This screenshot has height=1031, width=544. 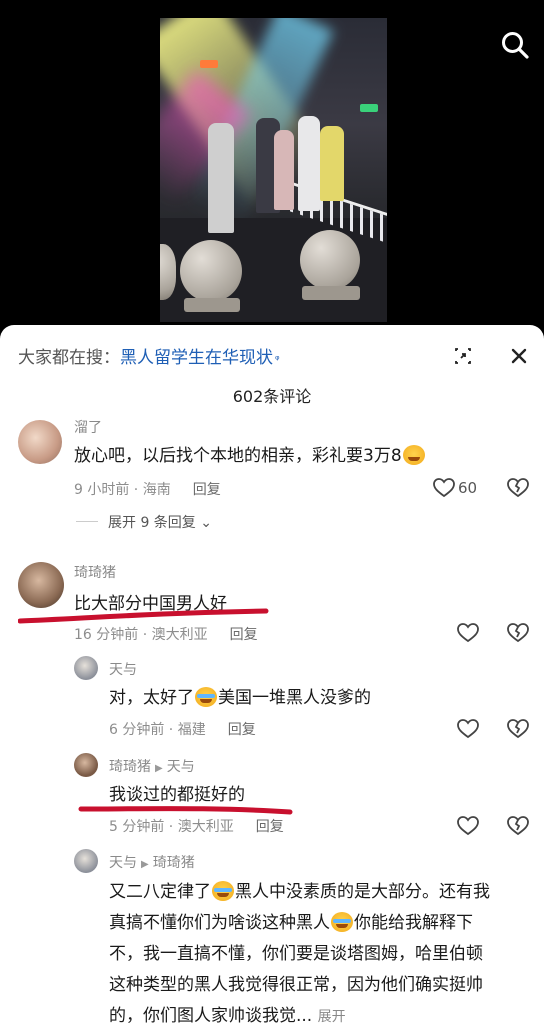 I want to click on like-count: 60, so click(x=468, y=488).